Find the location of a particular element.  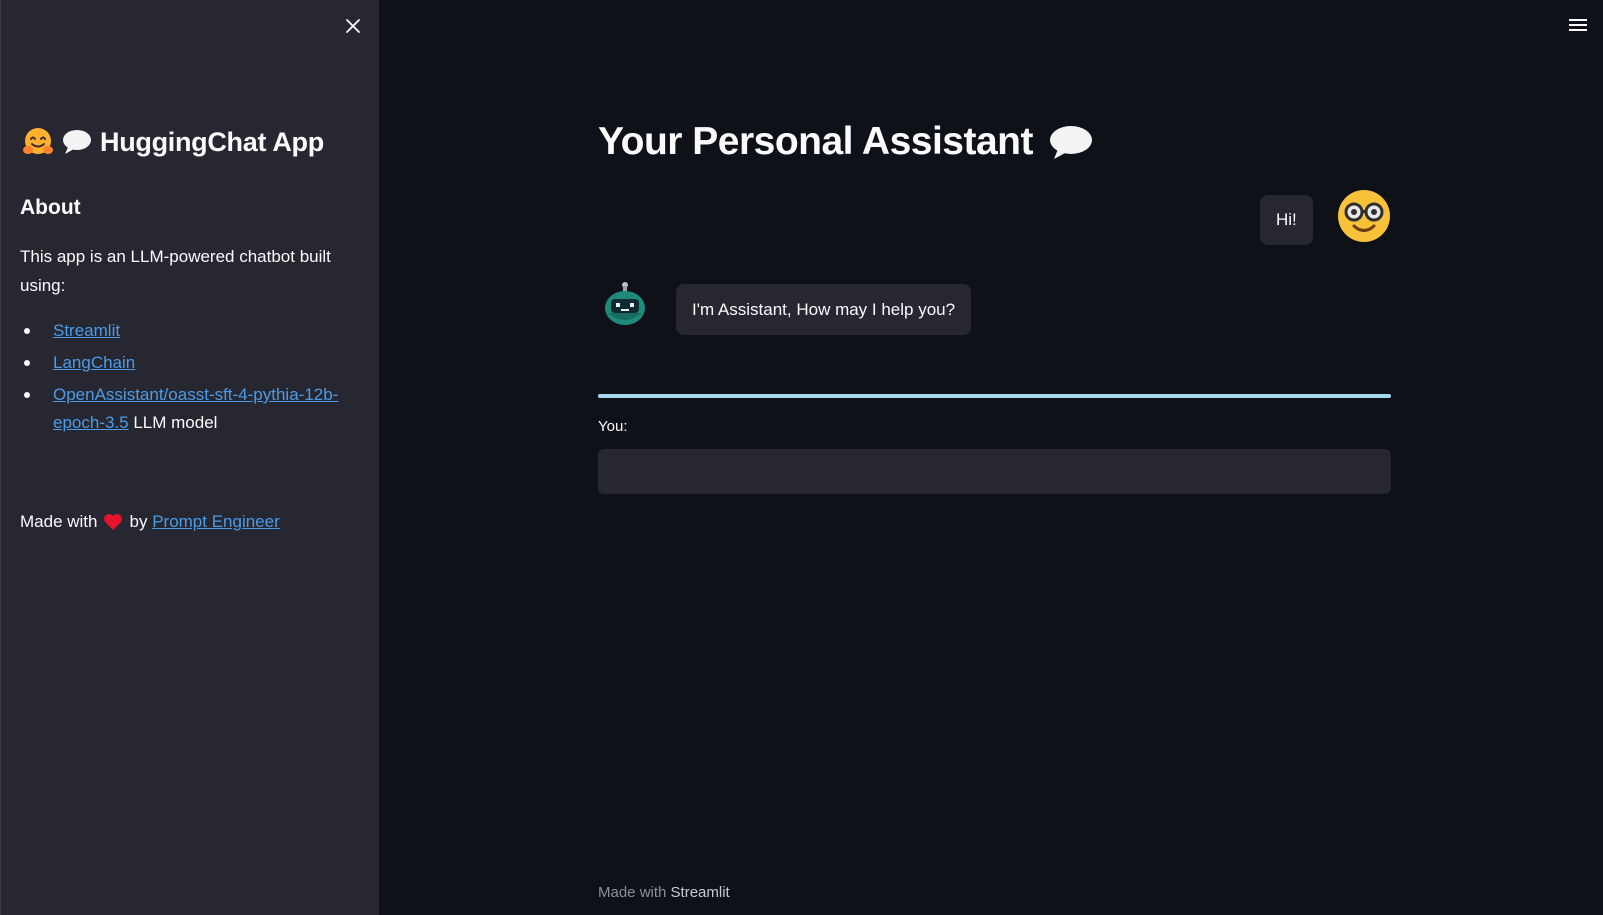

list-item: Streamlit is located at coordinates (185, 331).